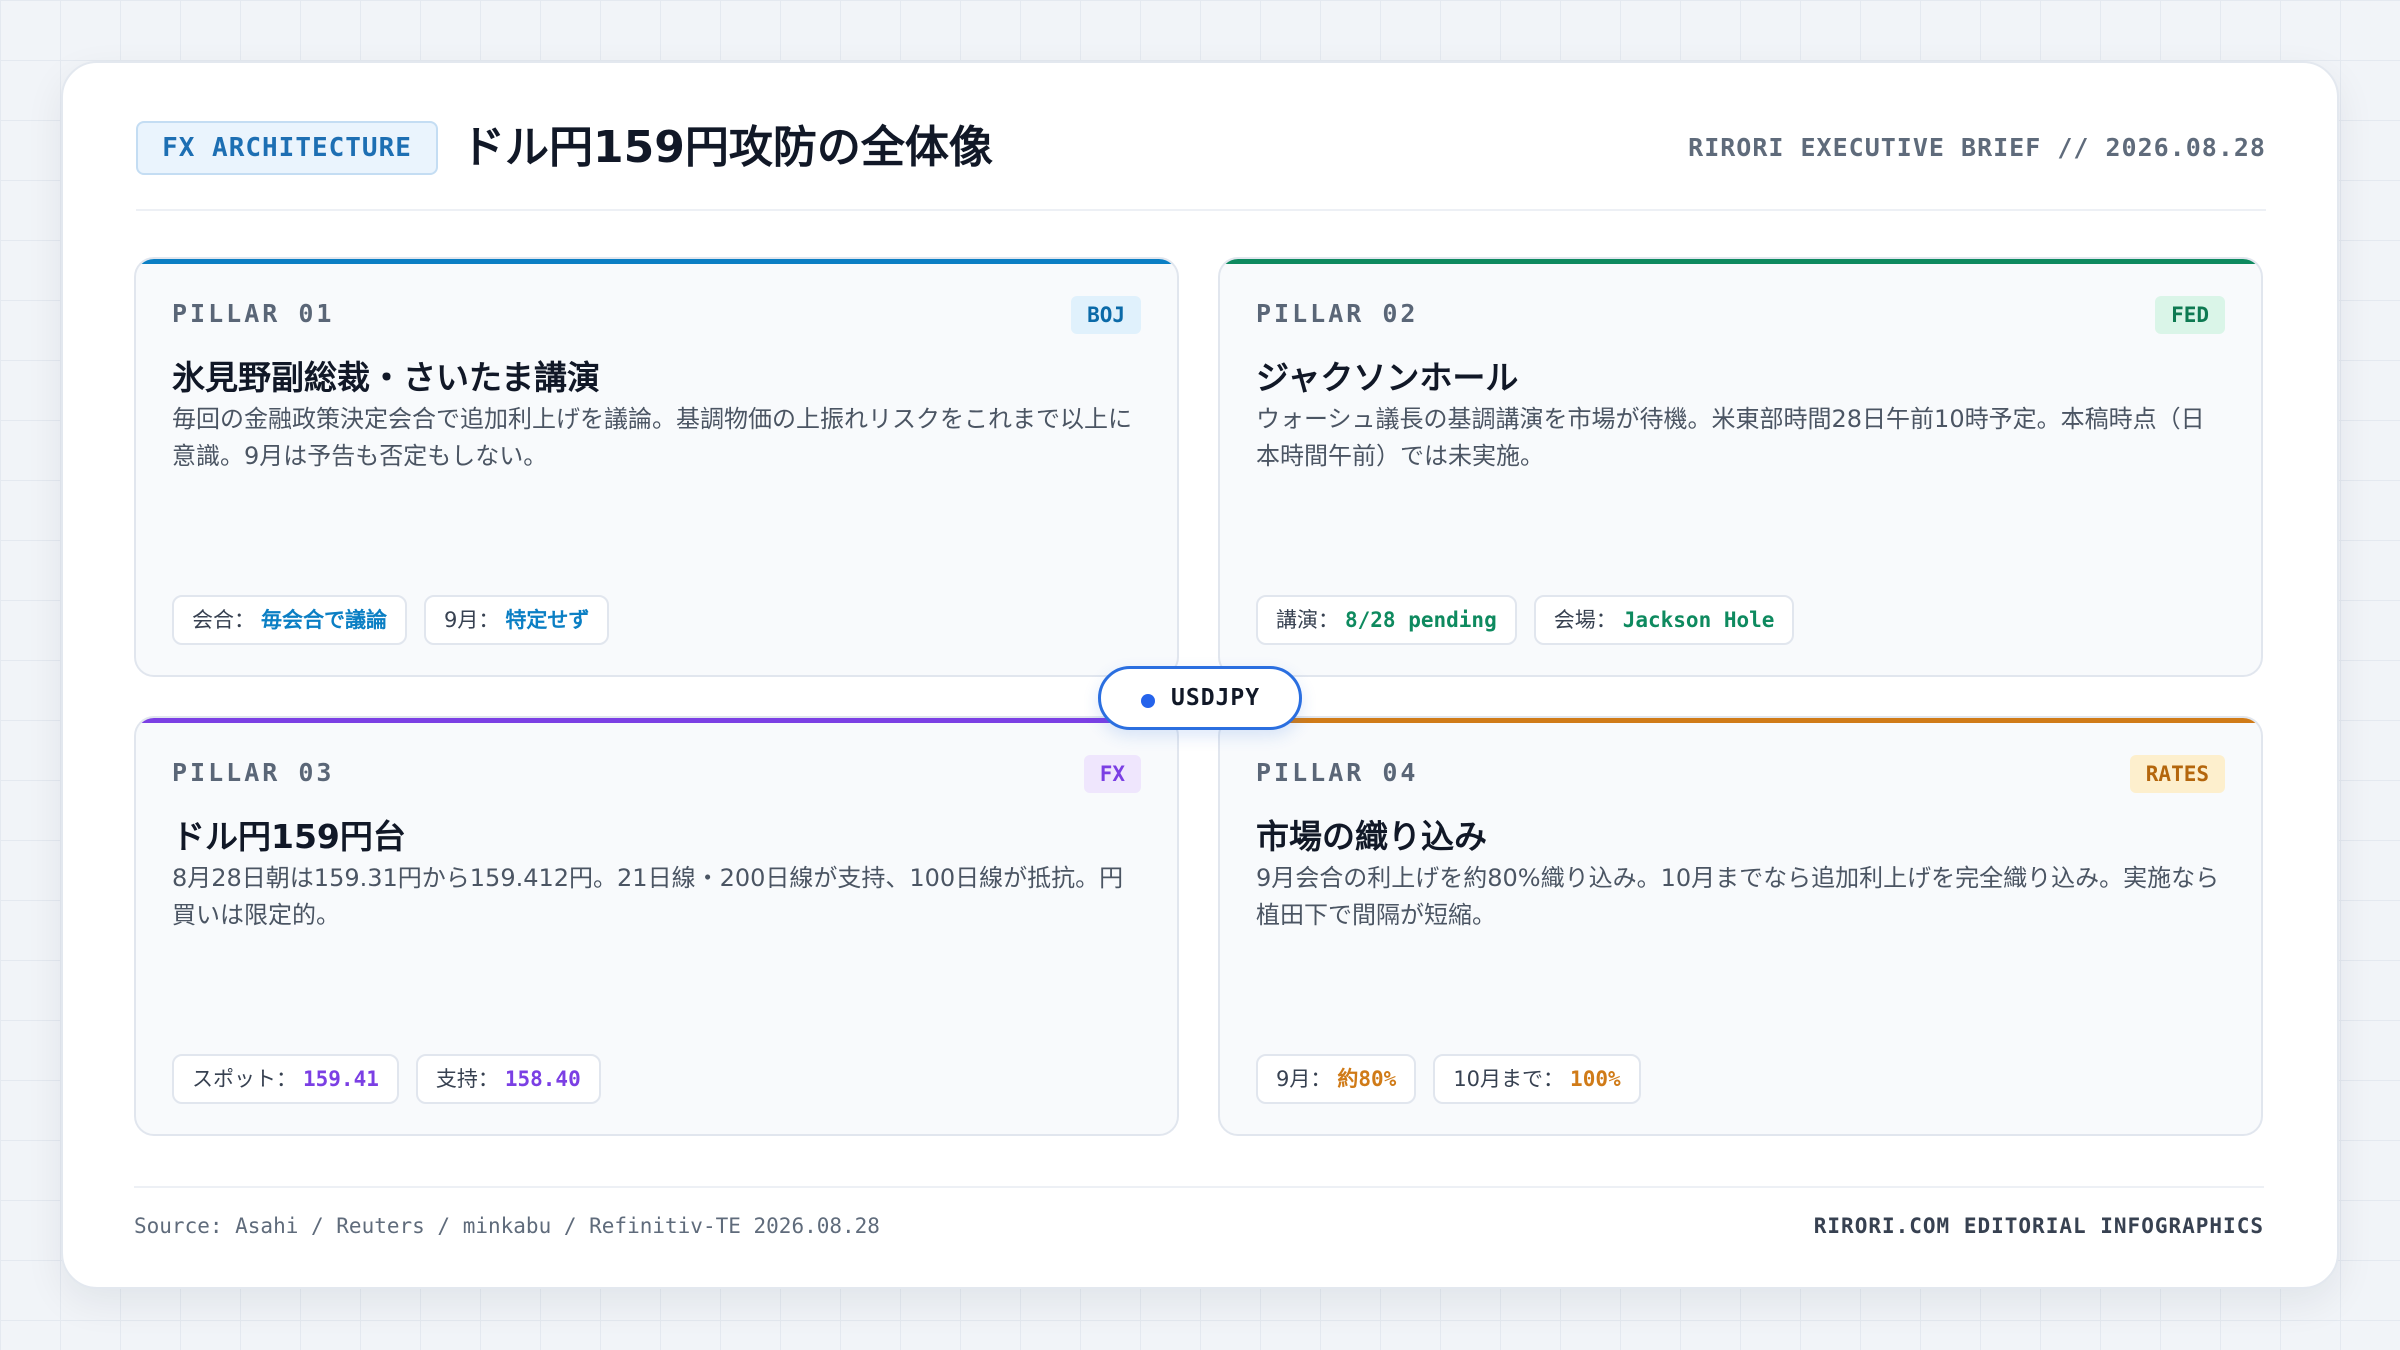  What do you see at coordinates (1106, 315) in the screenshot?
I see `pillar-badge: BOJ` at bounding box center [1106, 315].